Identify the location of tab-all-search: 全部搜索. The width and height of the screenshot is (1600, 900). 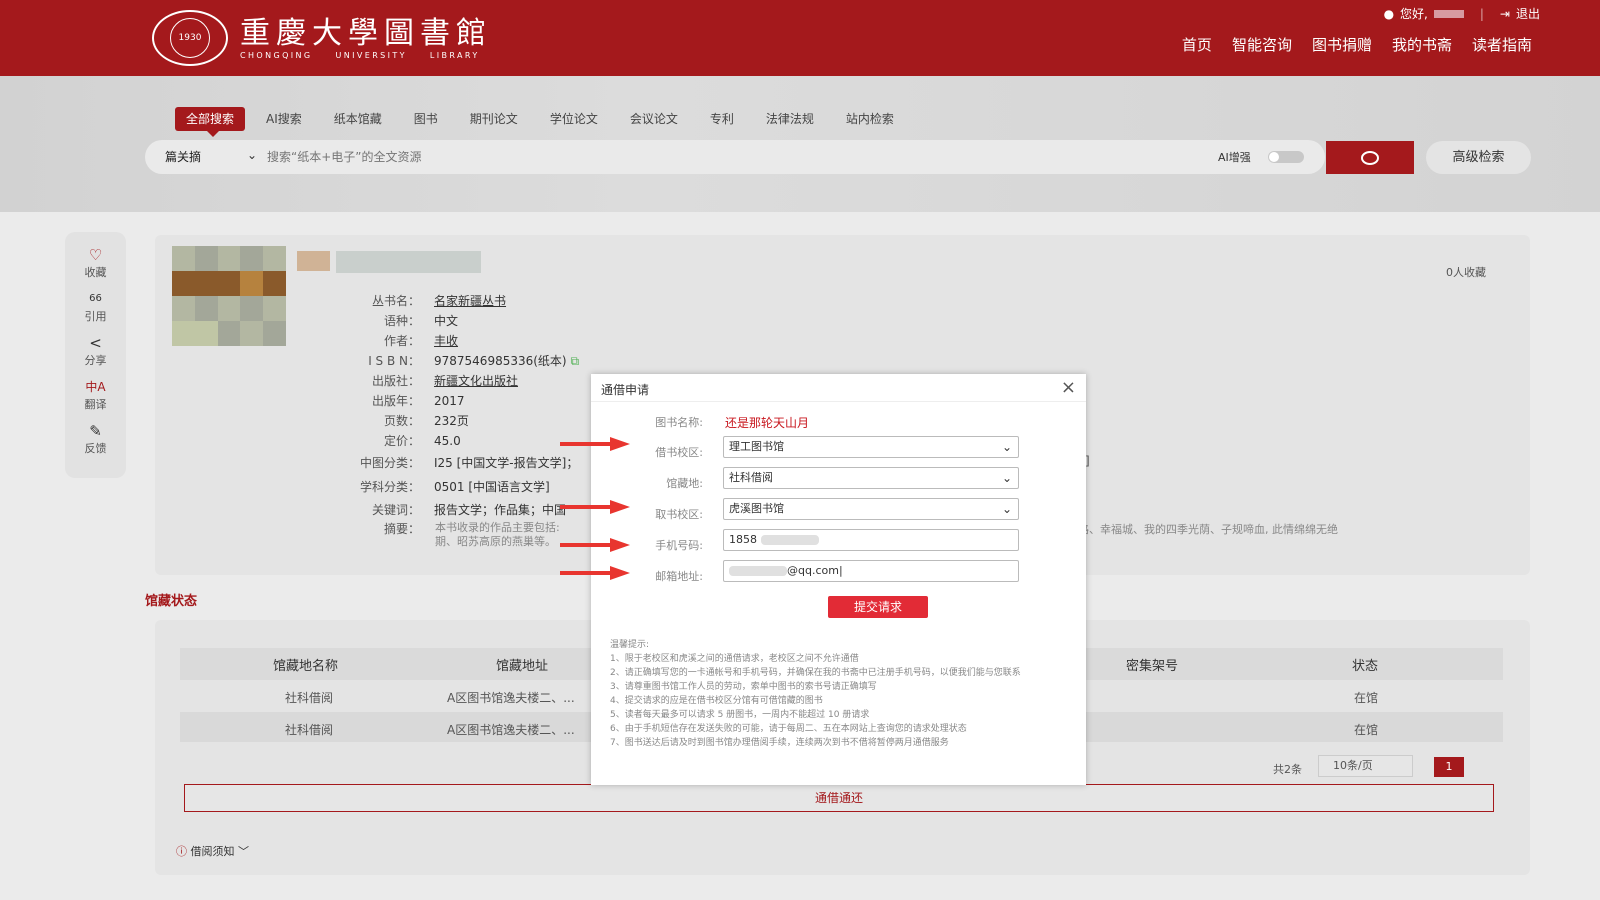
(210, 122).